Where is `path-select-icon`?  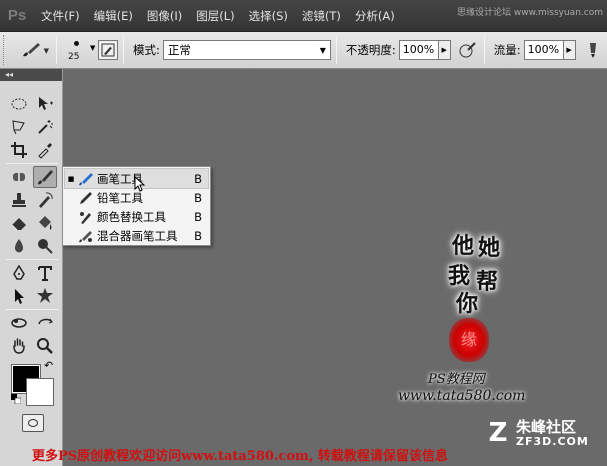
path-select-icon is located at coordinates (19, 296).